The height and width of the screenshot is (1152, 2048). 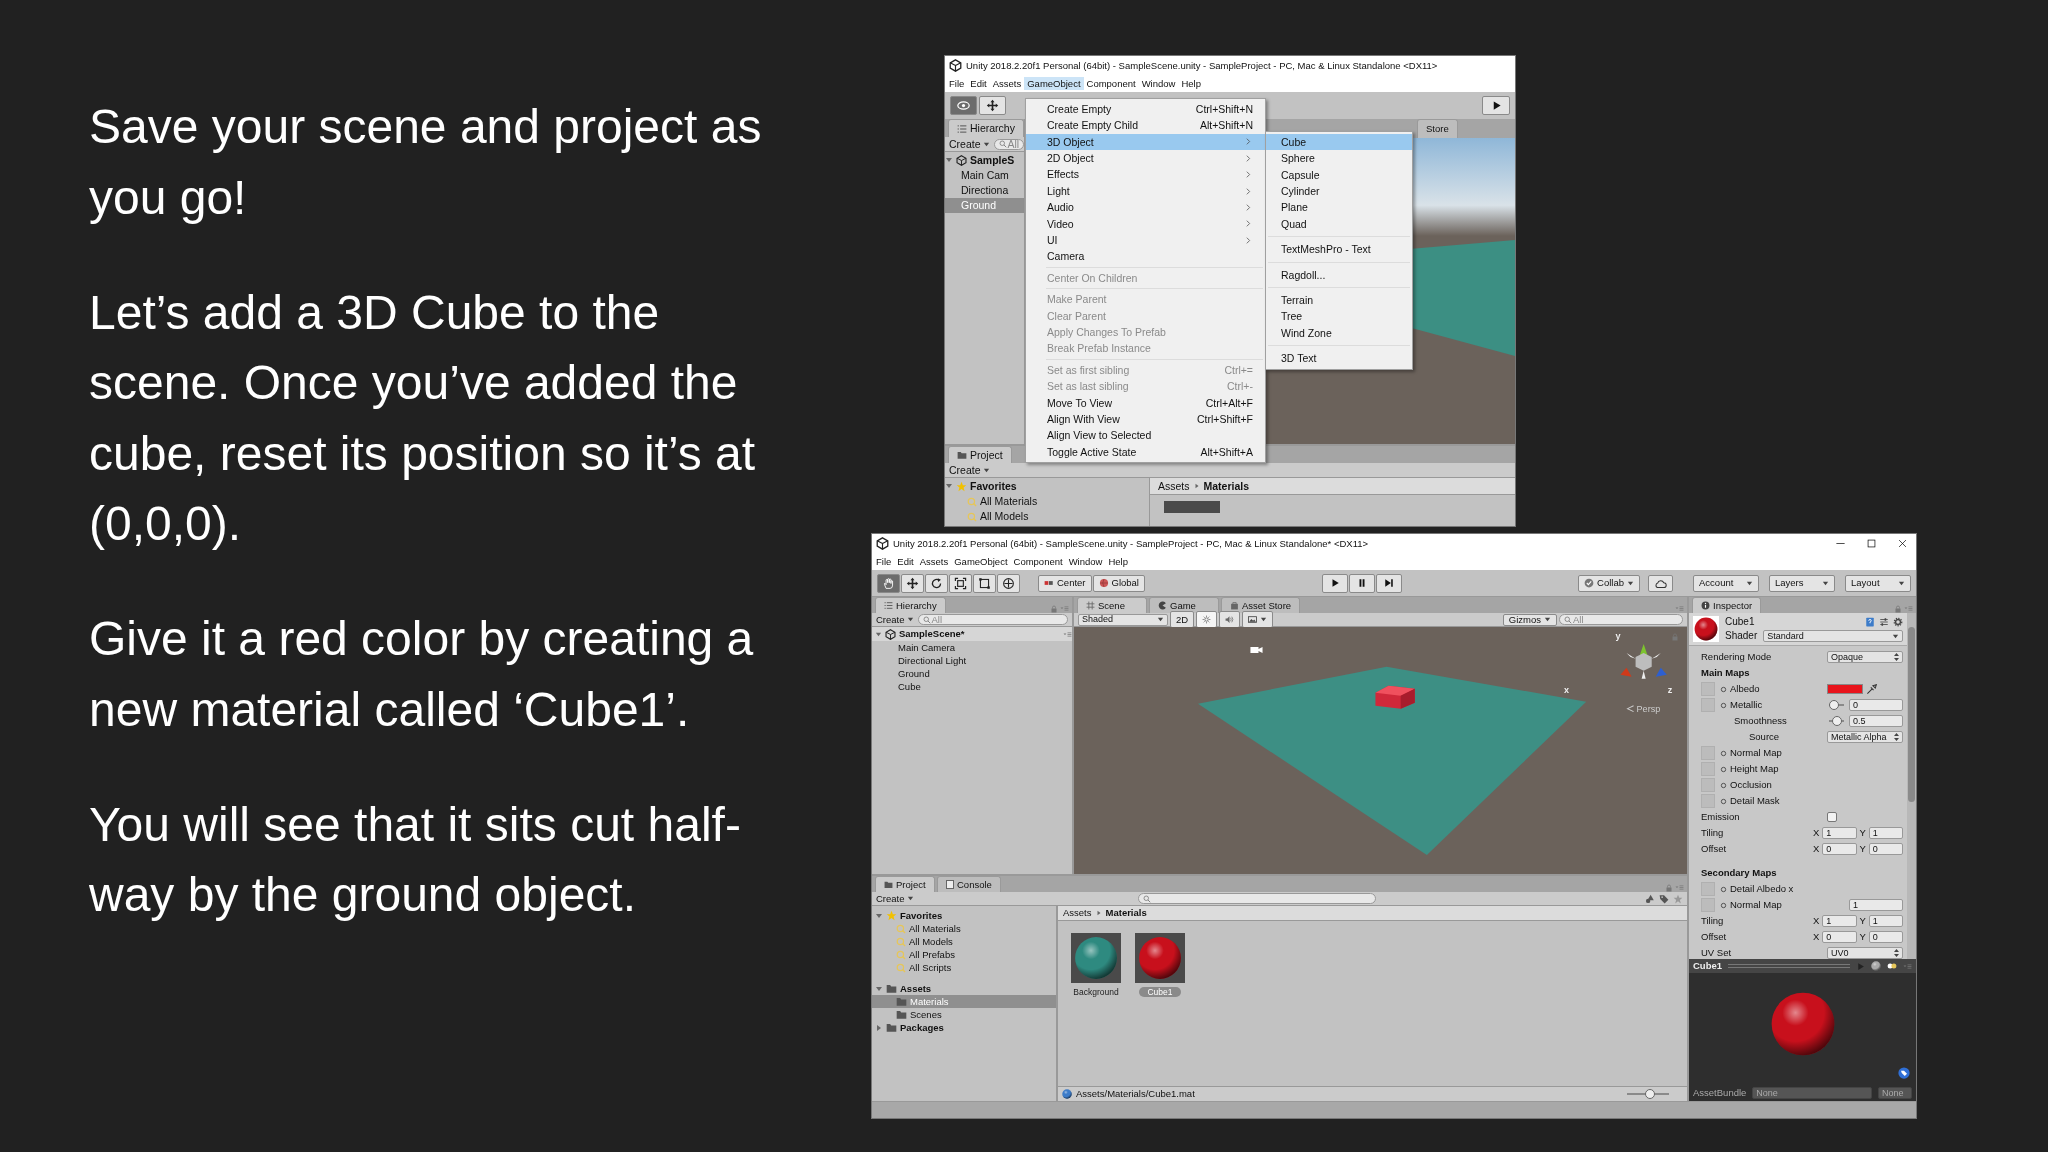 What do you see at coordinates (1145, 403) in the screenshot?
I see `menu-item: Move To View Ctrl+Alt+F` at bounding box center [1145, 403].